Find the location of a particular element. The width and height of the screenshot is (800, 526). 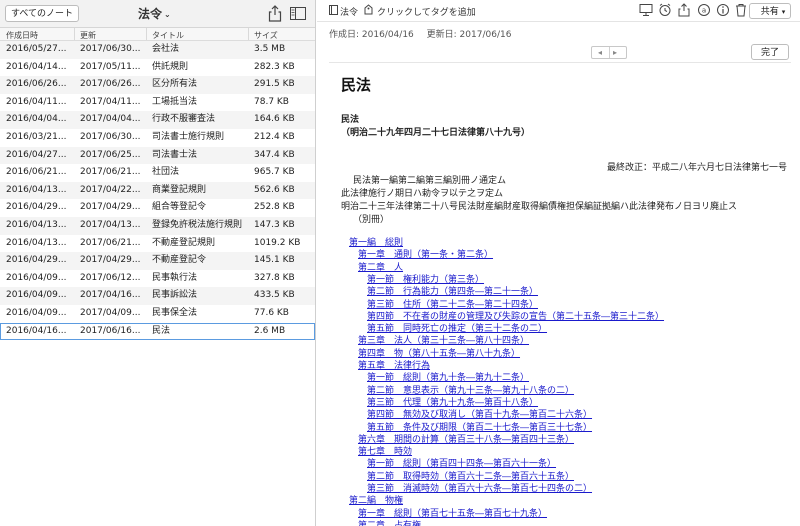

column-header-title: タイトル is located at coordinates (168, 35).